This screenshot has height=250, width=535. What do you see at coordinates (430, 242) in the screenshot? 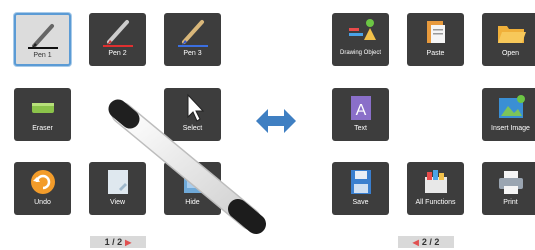
I see `page-number-right: 2 / 2` at bounding box center [430, 242].